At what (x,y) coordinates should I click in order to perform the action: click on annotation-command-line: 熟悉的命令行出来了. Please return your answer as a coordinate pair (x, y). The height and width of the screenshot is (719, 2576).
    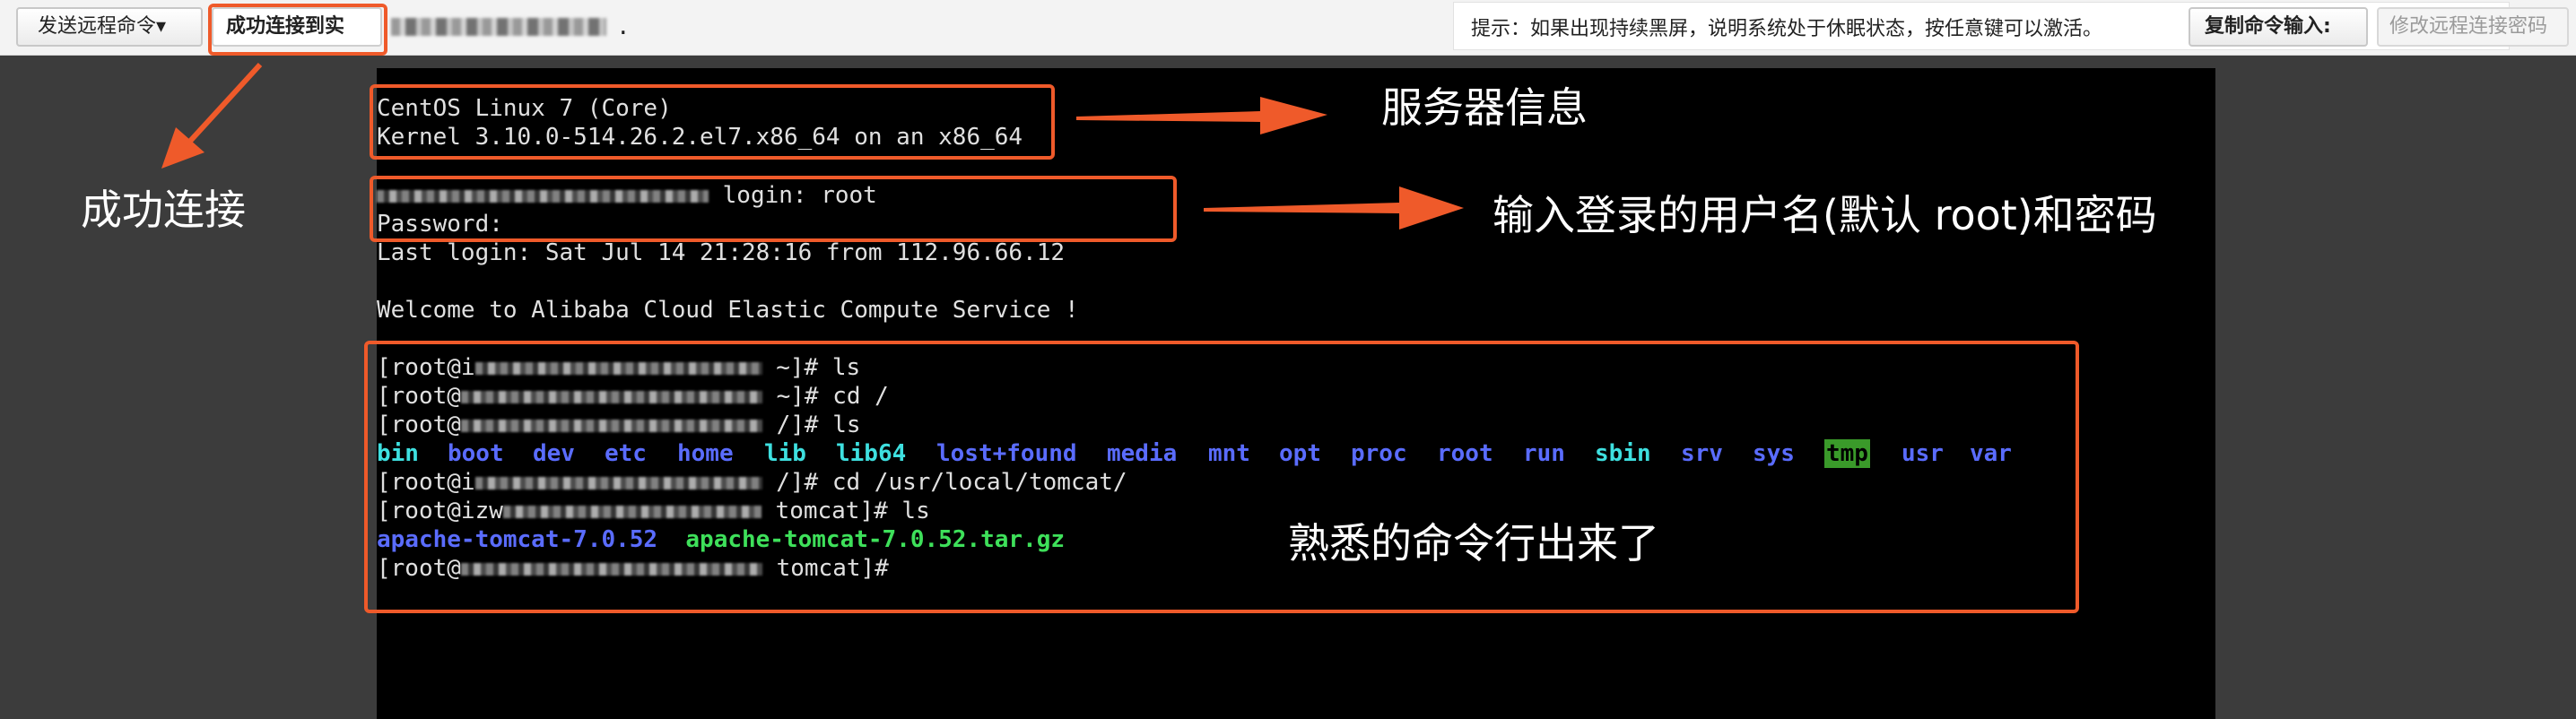
    Looking at the image, I should click on (1473, 543).